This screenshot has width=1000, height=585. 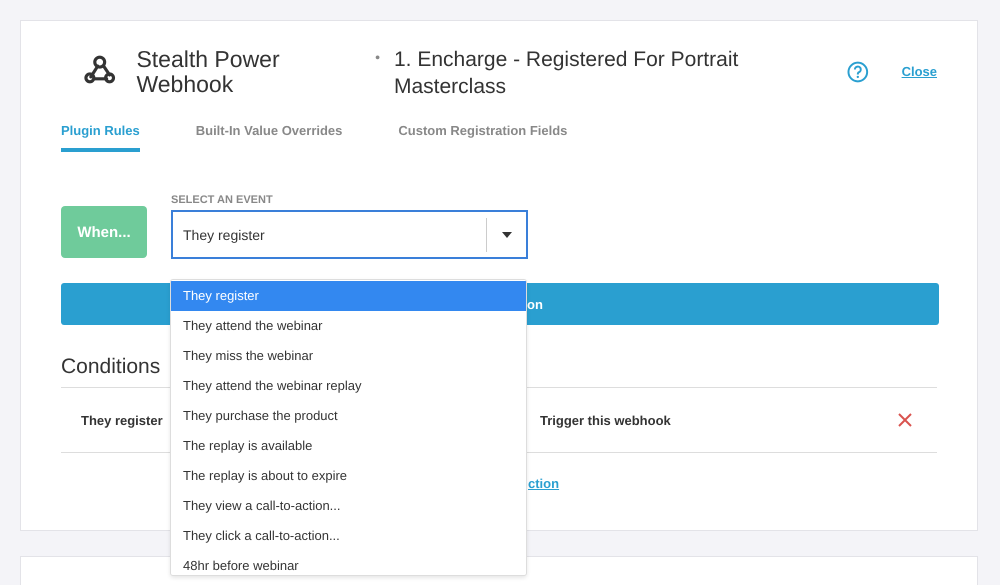 I want to click on webhook-title: Stealth Power Webhook, so click(x=208, y=72).